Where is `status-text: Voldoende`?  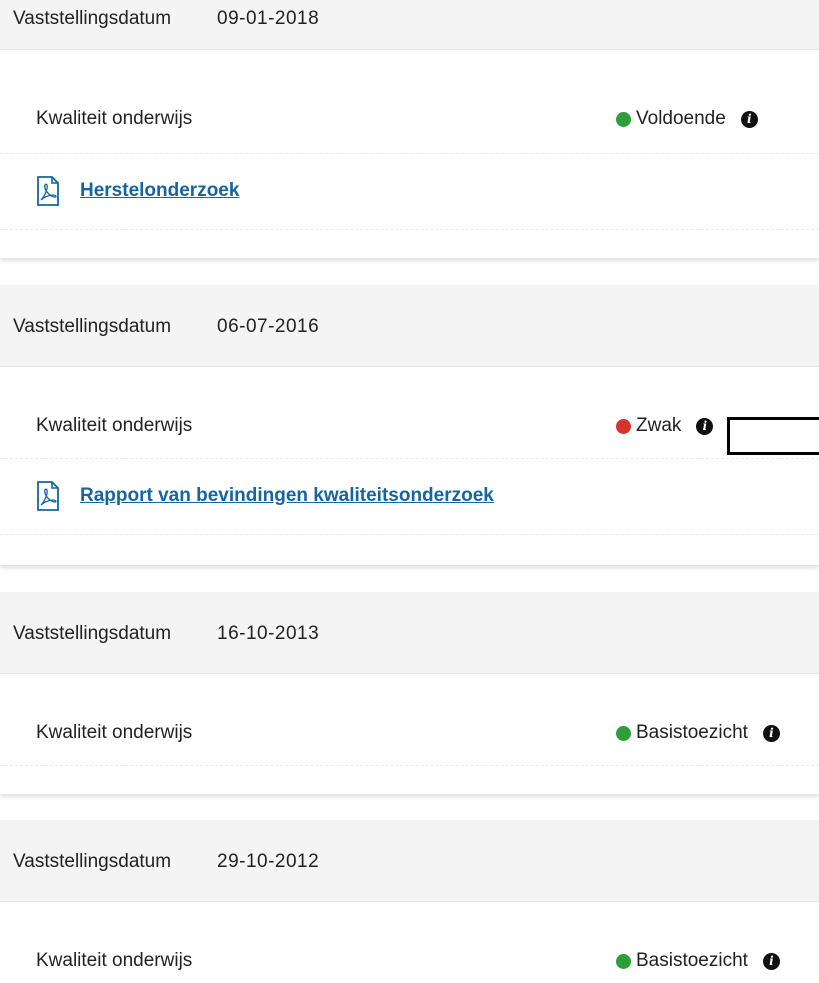 status-text: Voldoende is located at coordinates (681, 118).